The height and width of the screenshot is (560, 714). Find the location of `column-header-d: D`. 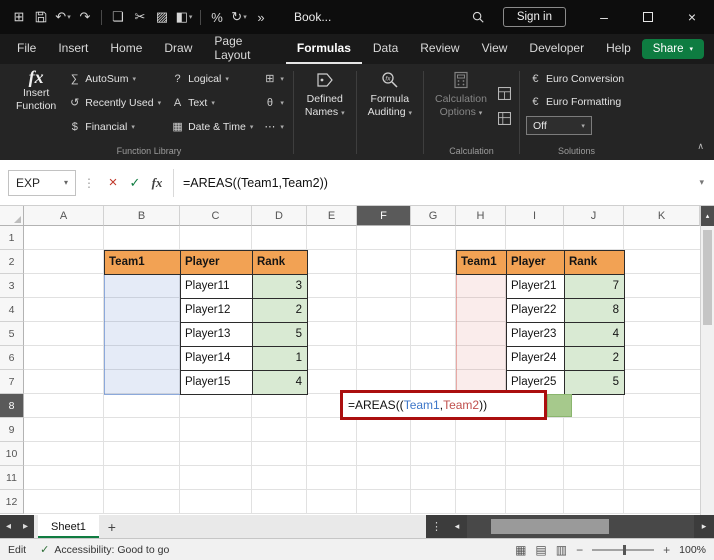

column-header-d: D is located at coordinates (279, 216).